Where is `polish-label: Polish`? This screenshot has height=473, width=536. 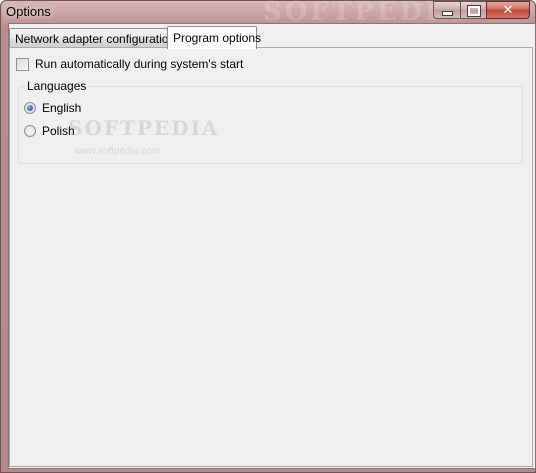
polish-label: Polish is located at coordinates (58, 131).